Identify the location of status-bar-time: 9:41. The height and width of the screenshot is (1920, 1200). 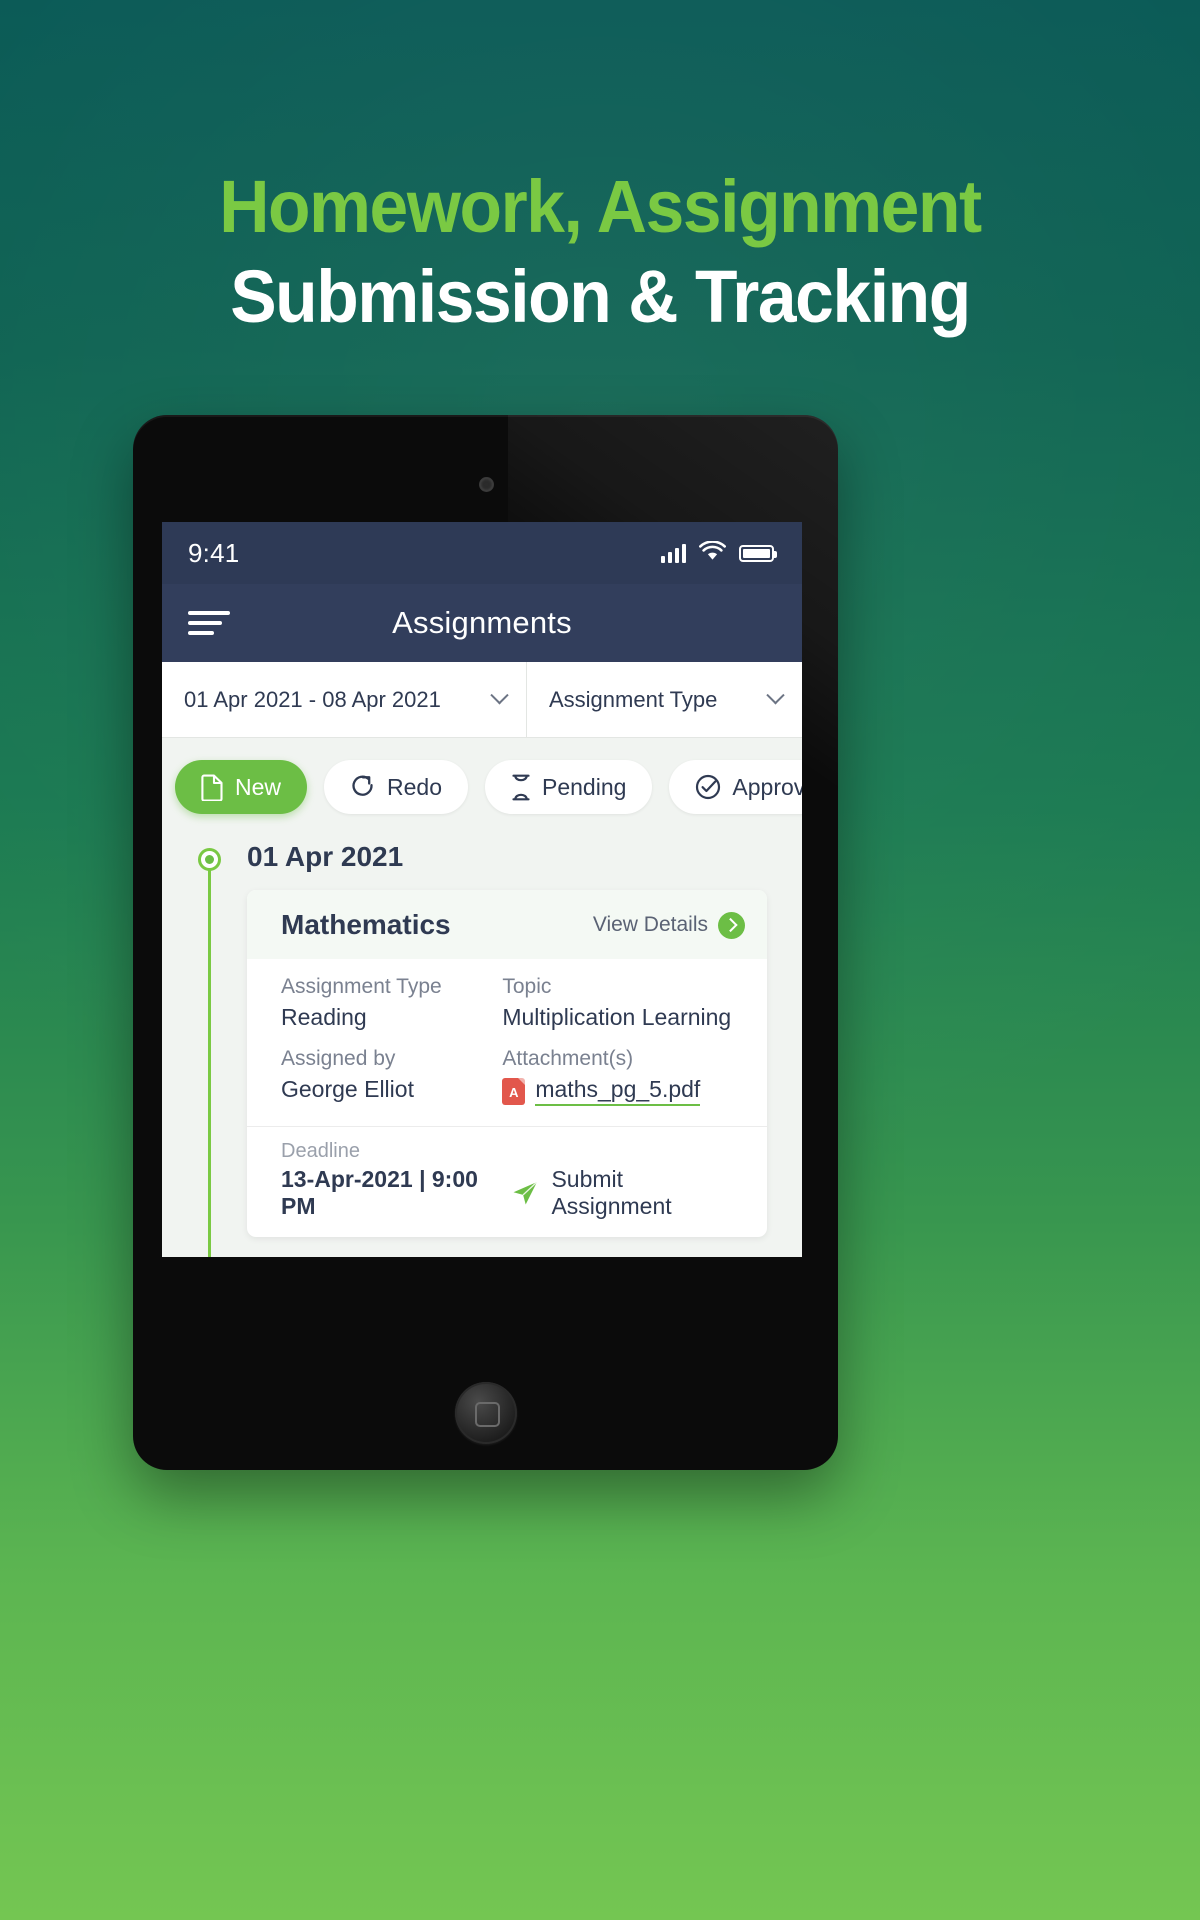
(214, 552).